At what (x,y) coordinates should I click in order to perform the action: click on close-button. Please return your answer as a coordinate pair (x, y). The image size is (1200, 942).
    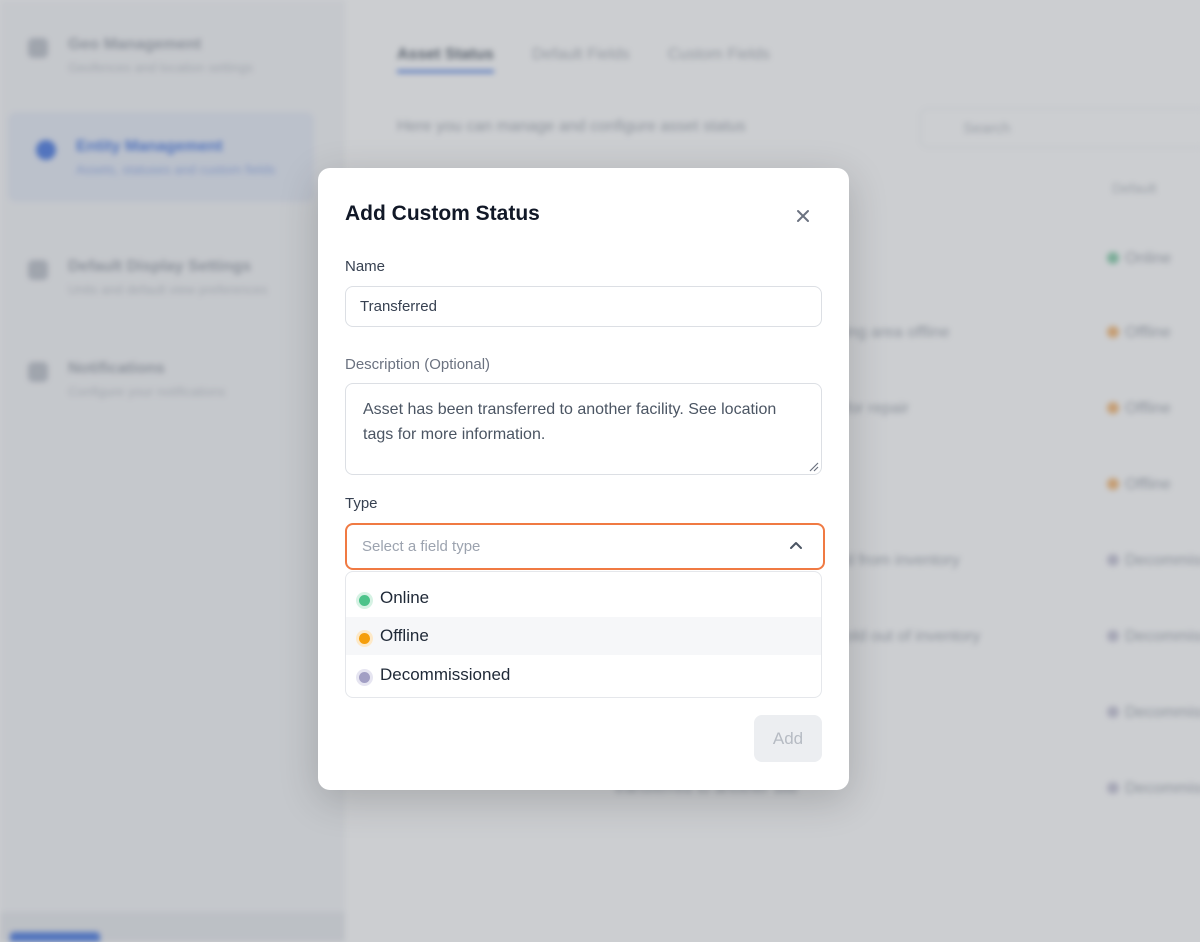
    Looking at the image, I should click on (803, 216).